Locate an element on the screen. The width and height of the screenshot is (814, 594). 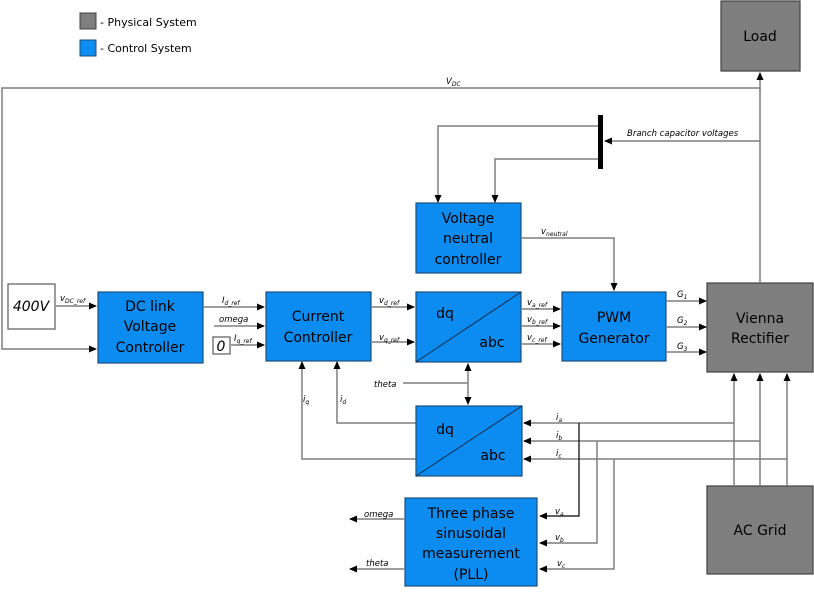
vienna-rectifier-block: Vienna Rectifier is located at coordinates (760, 327).